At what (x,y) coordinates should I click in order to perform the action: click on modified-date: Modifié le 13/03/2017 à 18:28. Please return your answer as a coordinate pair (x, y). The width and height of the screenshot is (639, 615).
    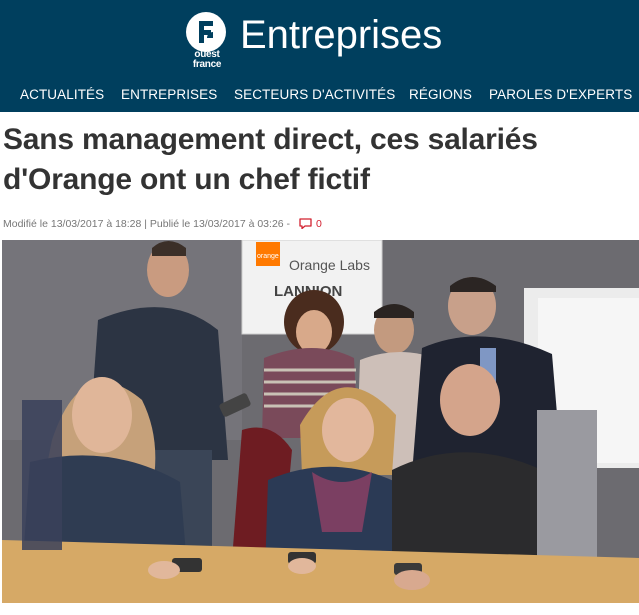
    Looking at the image, I should click on (72, 224).